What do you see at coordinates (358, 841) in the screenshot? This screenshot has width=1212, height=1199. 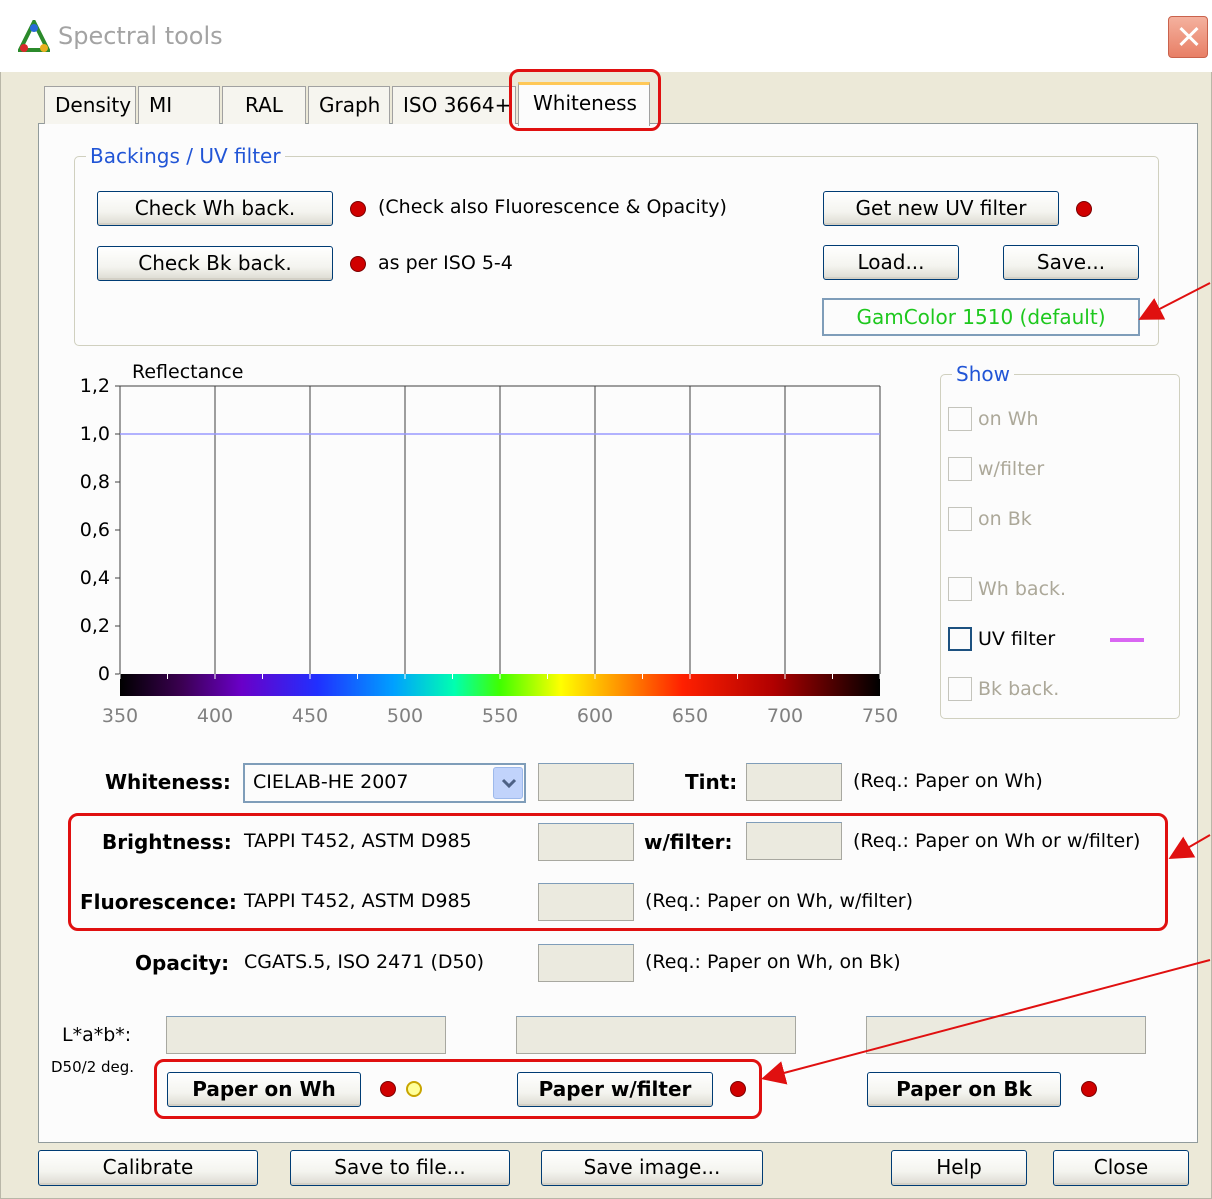 I see `brightness-standard: TAPPI T452, ASTM D985` at bounding box center [358, 841].